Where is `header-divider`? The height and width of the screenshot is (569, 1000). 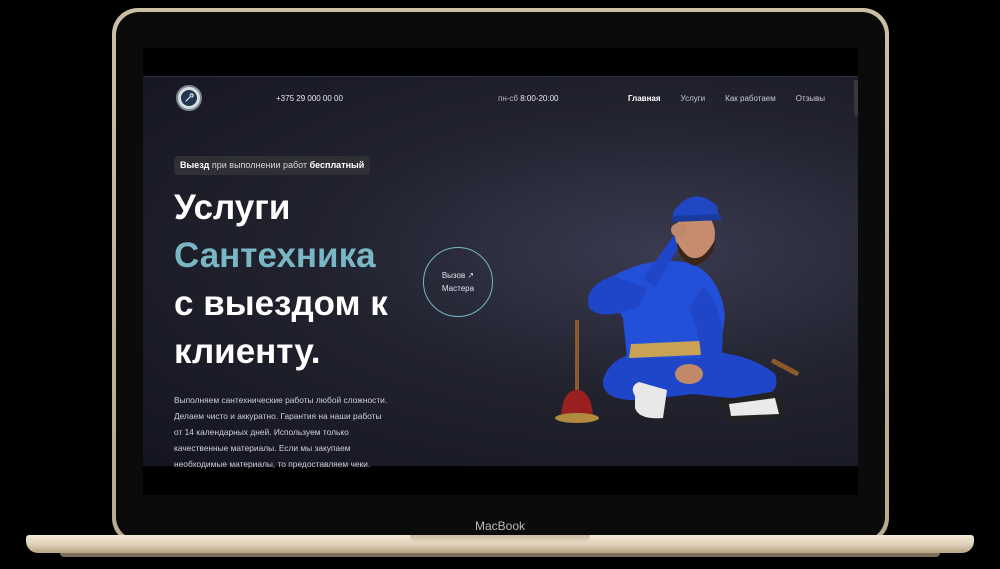 header-divider is located at coordinates (500, 76).